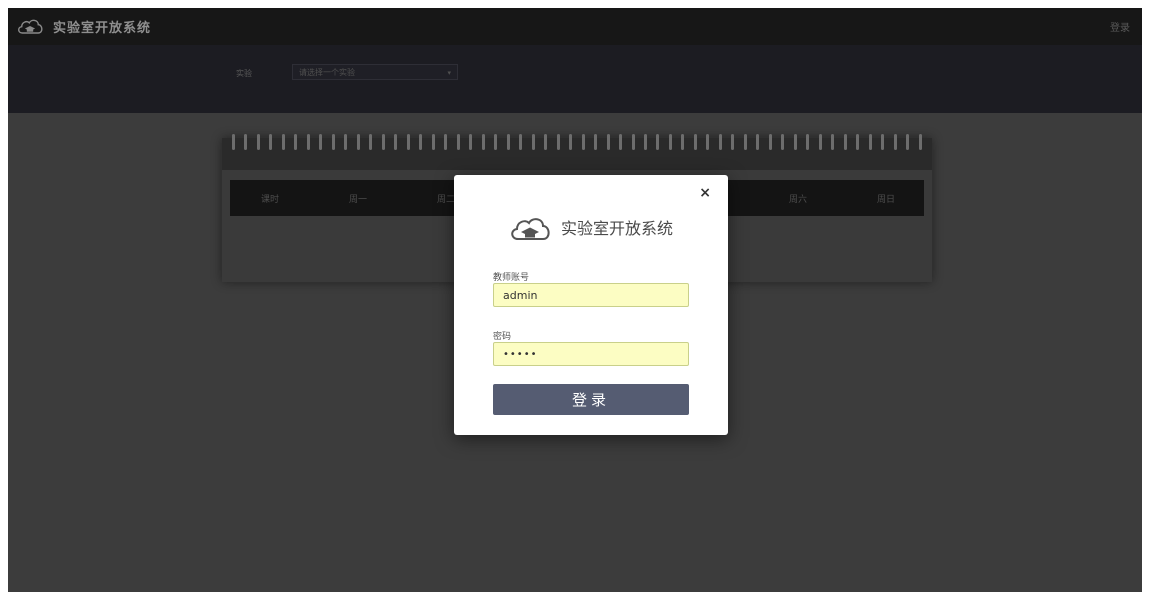 This screenshot has height=592, width=1150. I want to click on experiment-select: 请选择一个实验 ▾, so click(375, 72).